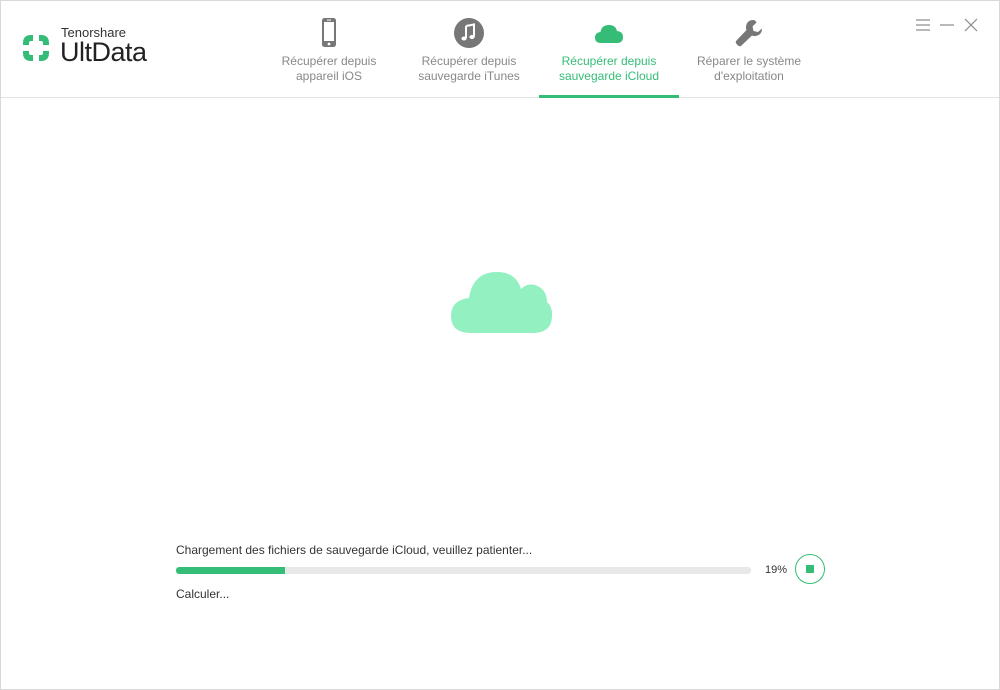  Describe the element at coordinates (329, 49) in the screenshot. I see `tab-recover-ios-device: Récupérer depuis appareil iOS` at that location.